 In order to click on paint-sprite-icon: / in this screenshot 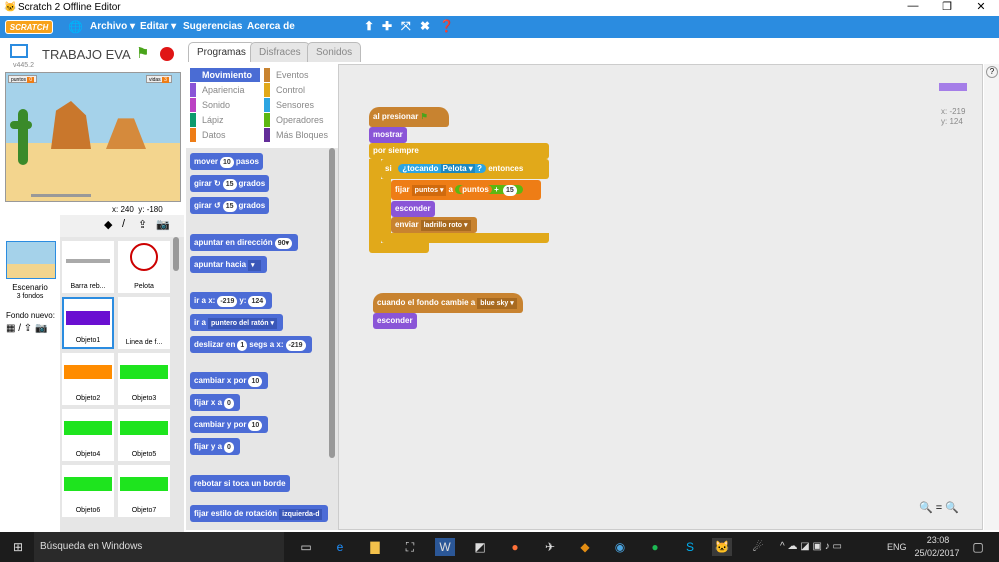, I will do `click(123, 224)`.